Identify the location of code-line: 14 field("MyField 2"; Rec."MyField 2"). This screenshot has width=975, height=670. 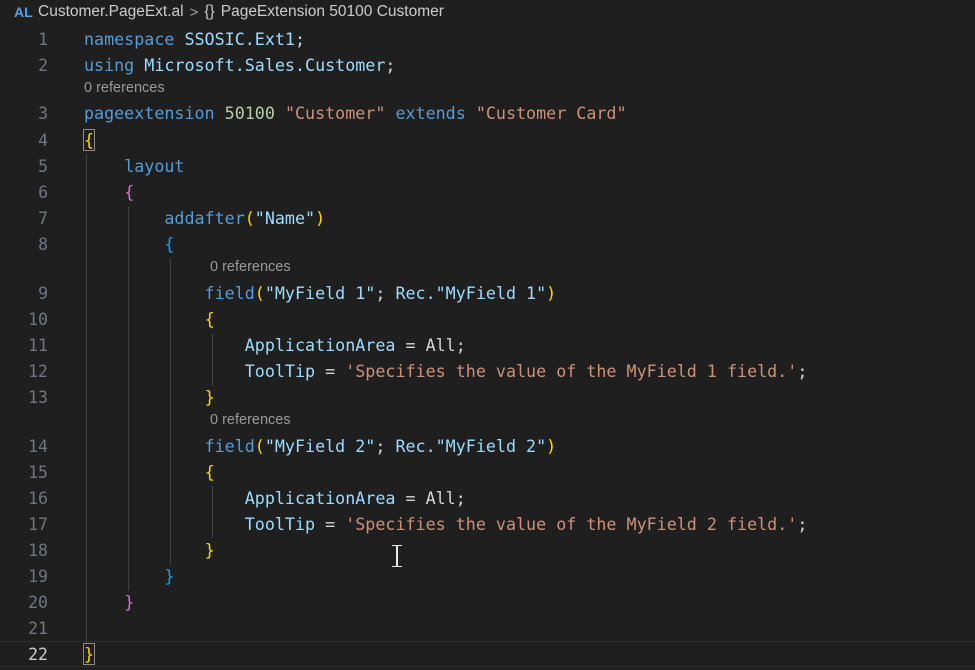
(487, 446).